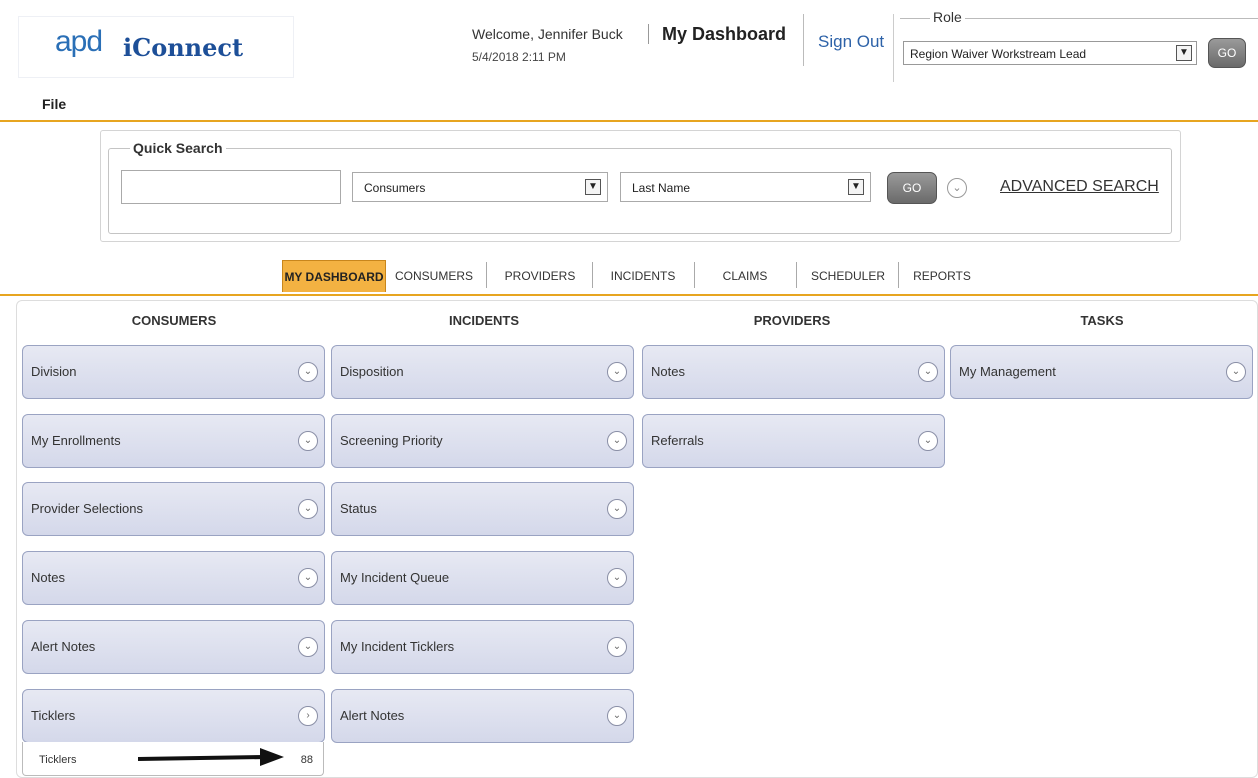 The height and width of the screenshot is (778, 1258). What do you see at coordinates (519, 57) in the screenshot?
I see `current-datetime: 5/4/2018 2:11 PM` at bounding box center [519, 57].